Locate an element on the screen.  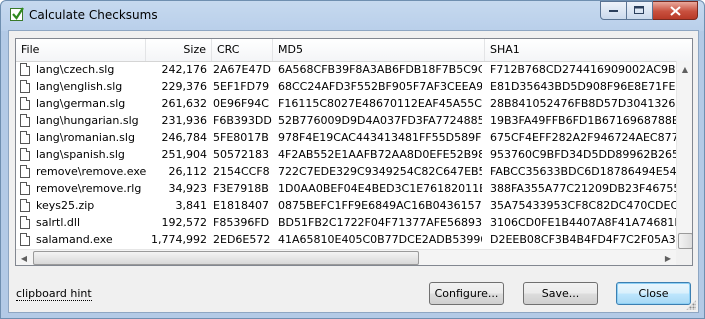
crc-value: 50572183 is located at coordinates (241, 154).